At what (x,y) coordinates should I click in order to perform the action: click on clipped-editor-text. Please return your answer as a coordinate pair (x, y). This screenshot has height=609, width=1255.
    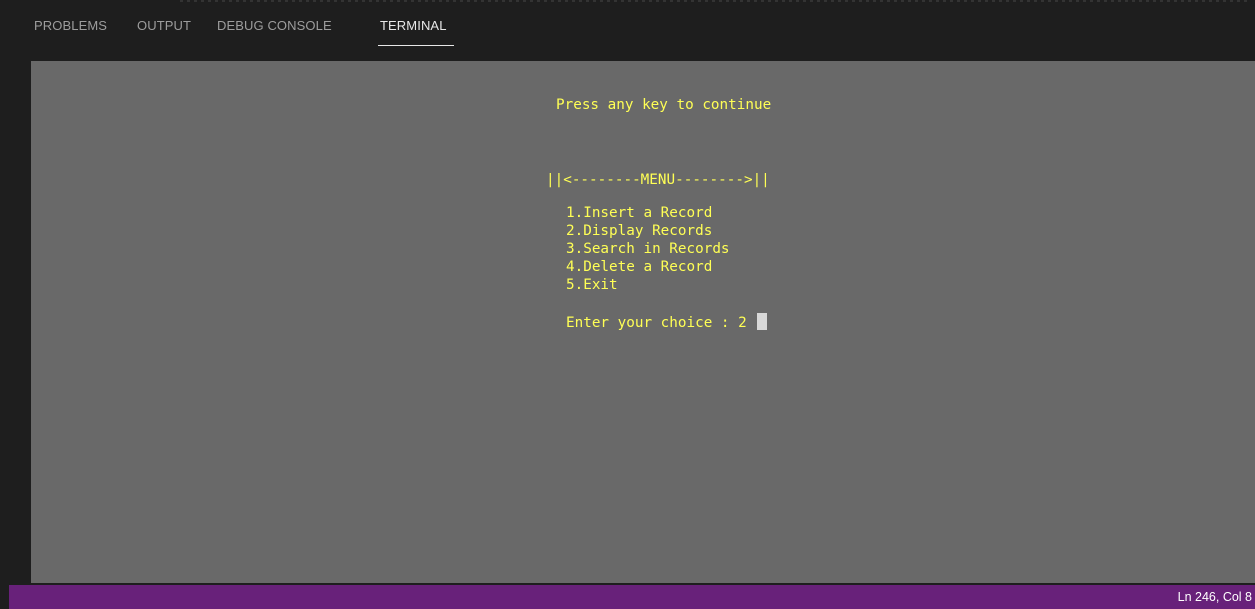
    Looking at the image, I should click on (715, 1).